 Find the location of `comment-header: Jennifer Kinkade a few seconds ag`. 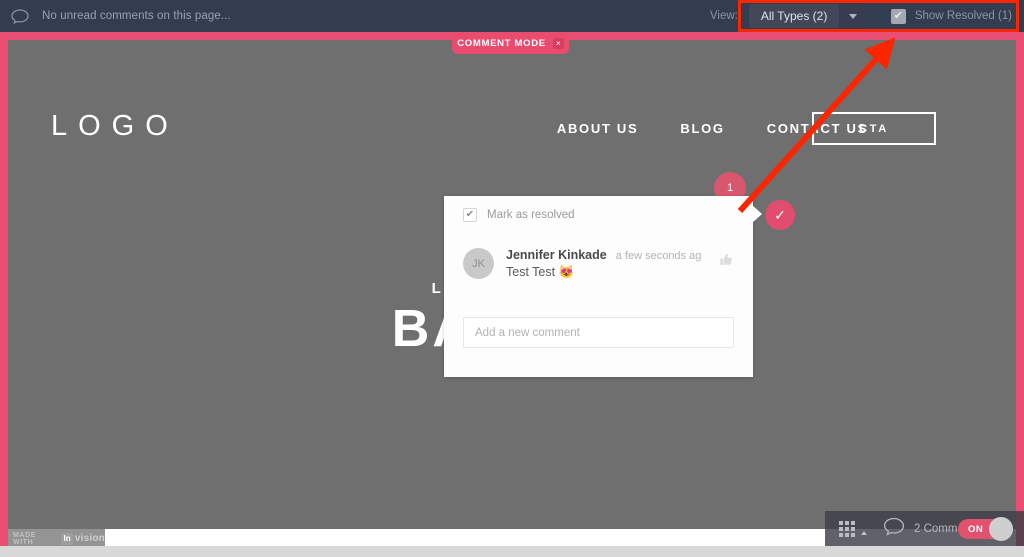

comment-header: Jennifer Kinkade a few seconds ag is located at coordinates (603, 255).